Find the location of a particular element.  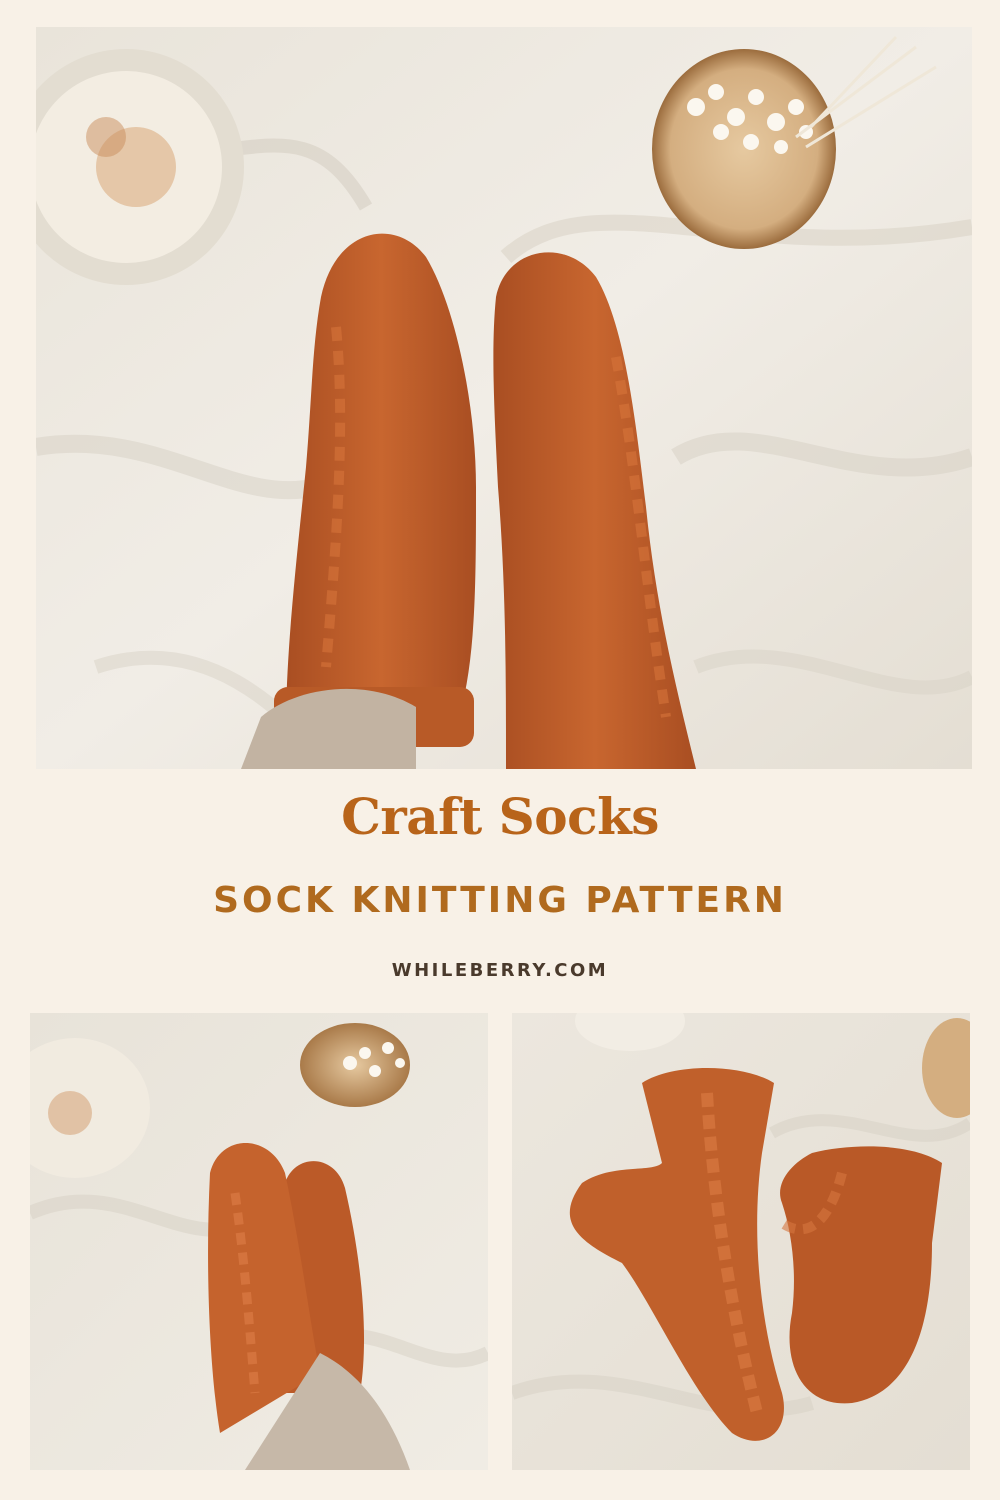

photo-socks-flat-pair is located at coordinates (741, 1241).